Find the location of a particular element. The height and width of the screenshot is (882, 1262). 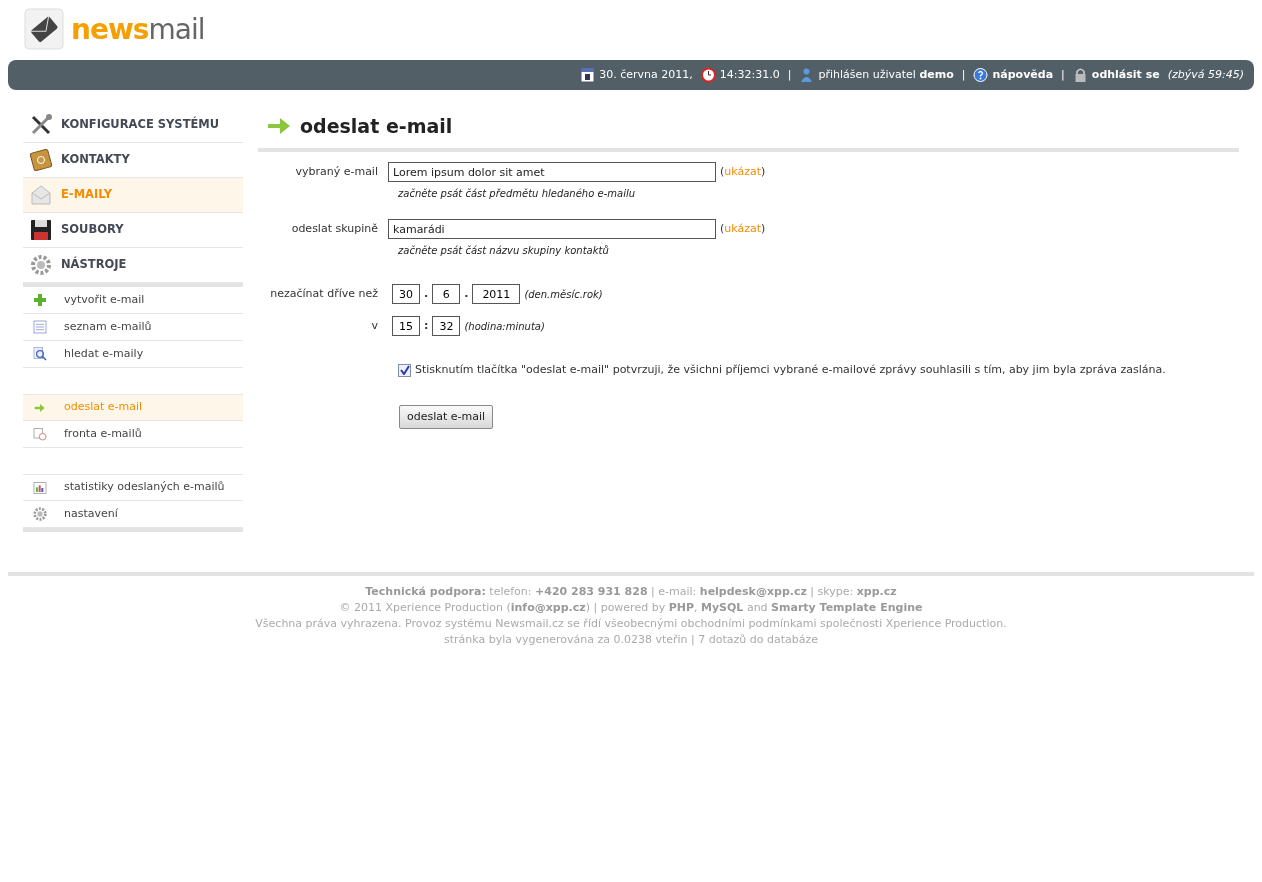

user-icon is located at coordinates (807, 75).